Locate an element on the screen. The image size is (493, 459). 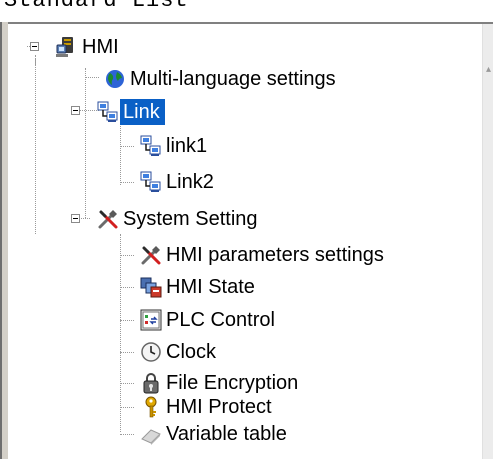
tree-node-hmi-parameters-settings: HMI parameters settings is located at coordinates (264, 255).